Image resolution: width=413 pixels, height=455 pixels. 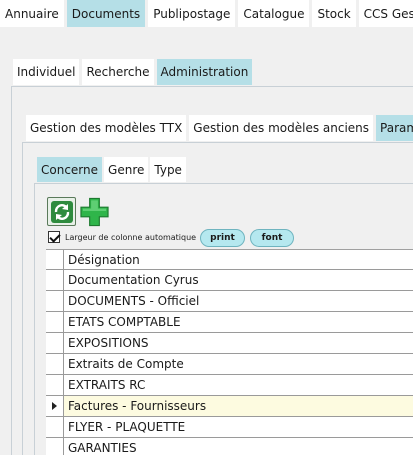 I want to click on column-header-designation: Désignation, so click(x=102, y=259).